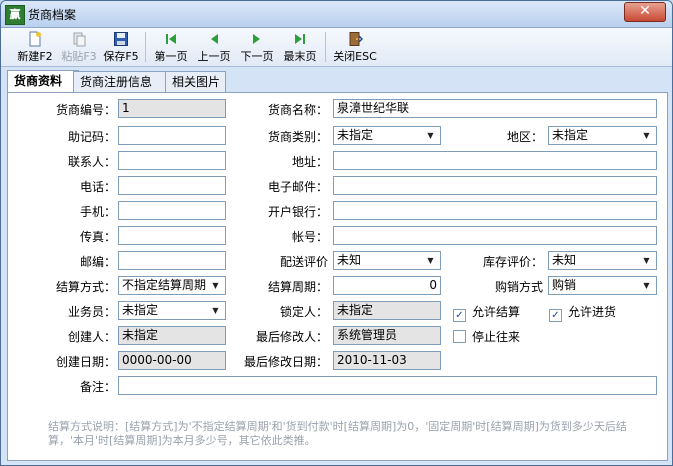  Describe the element at coordinates (300, 39) in the screenshot. I see `last-page-icon` at that location.